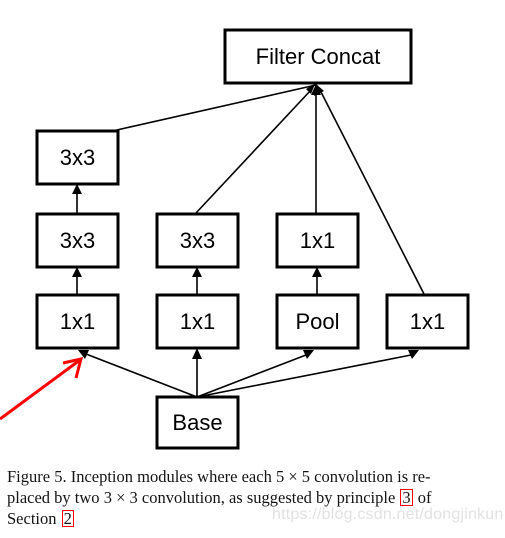 The height and width of the screenshot is (538, 505). I want to click on node-col1-3x3-mid: 3x3, so click(77, 240).